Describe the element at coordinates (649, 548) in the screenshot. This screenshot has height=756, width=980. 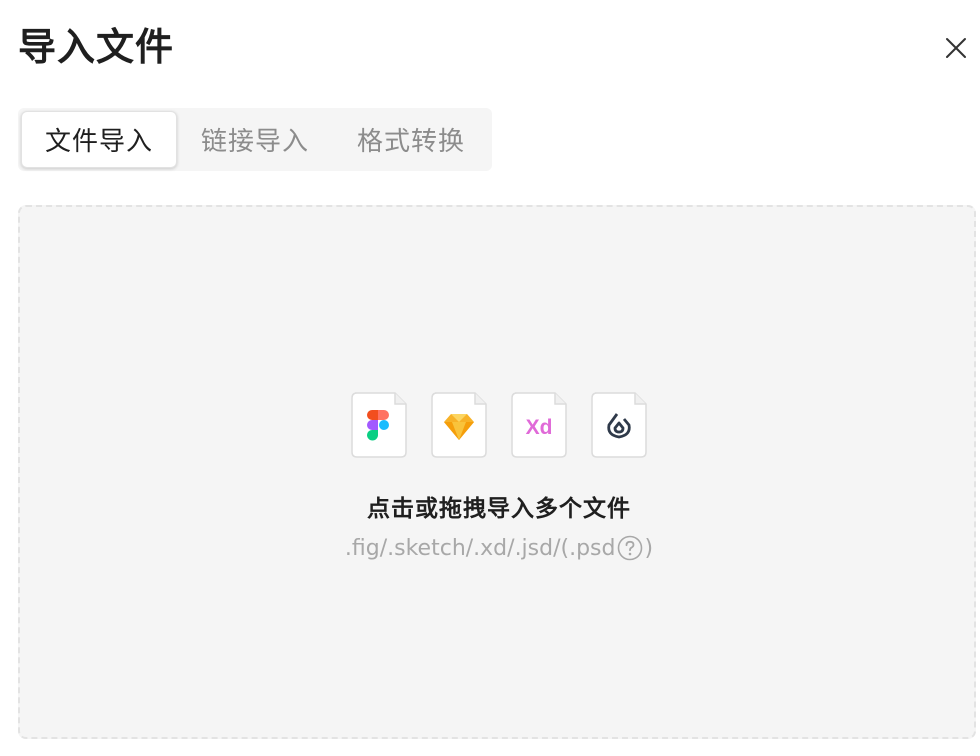
I see `formats-close-paren: )` at that location.